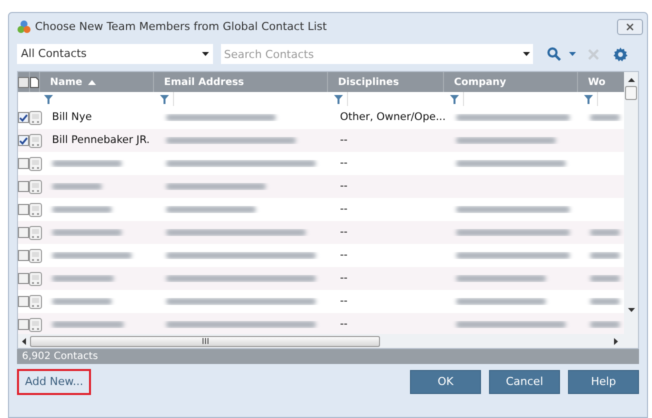  I want to click on document-icon, so click(34, 82).